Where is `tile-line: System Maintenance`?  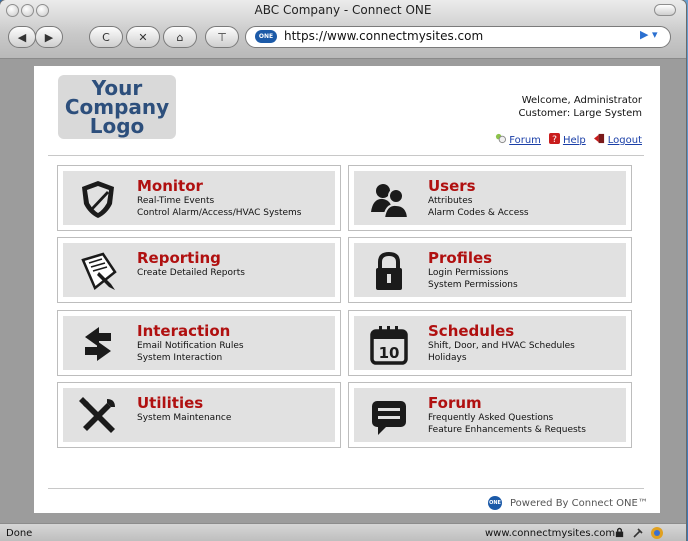
tile-line: System Maintenance is located at coordinates (184, 418).